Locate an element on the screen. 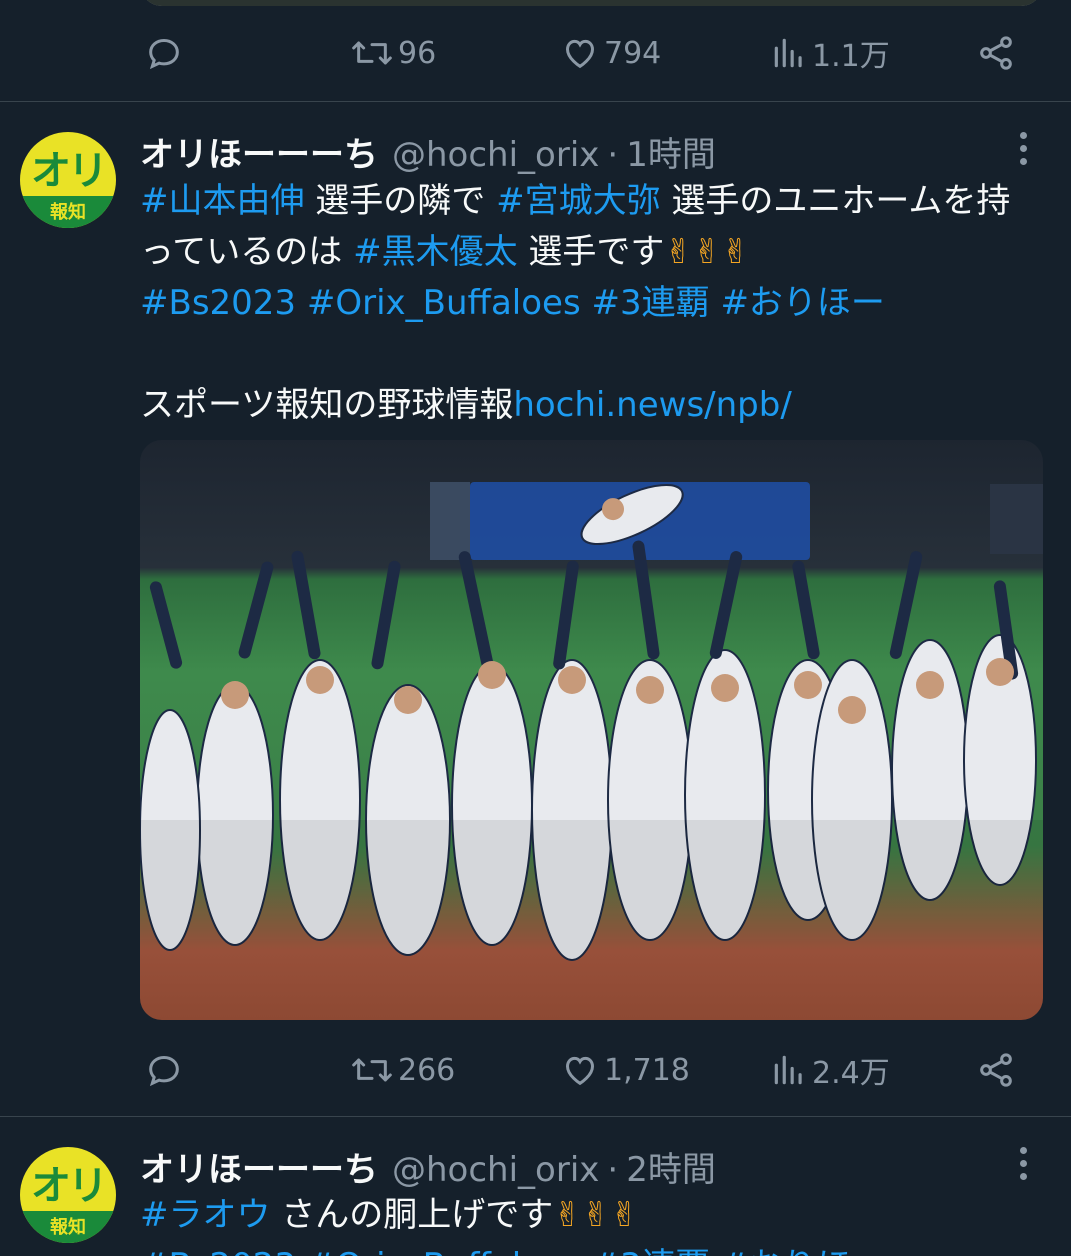  like-button: 794 is located at coordinates (610, 53).